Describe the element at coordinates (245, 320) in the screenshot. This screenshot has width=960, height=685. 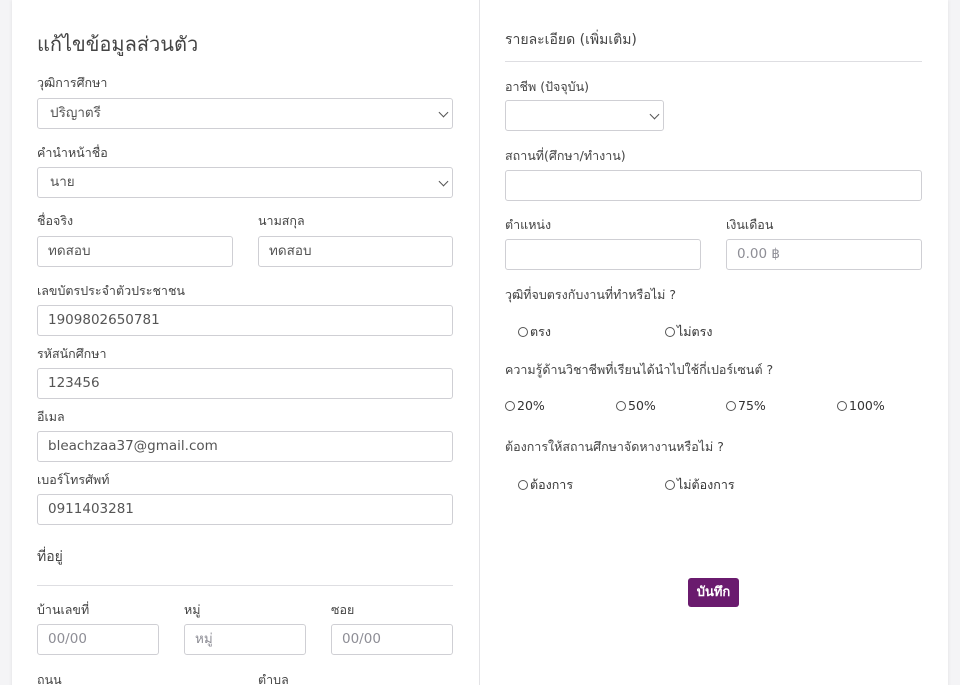
I see `id-card-field: 1909802650781` at that location.